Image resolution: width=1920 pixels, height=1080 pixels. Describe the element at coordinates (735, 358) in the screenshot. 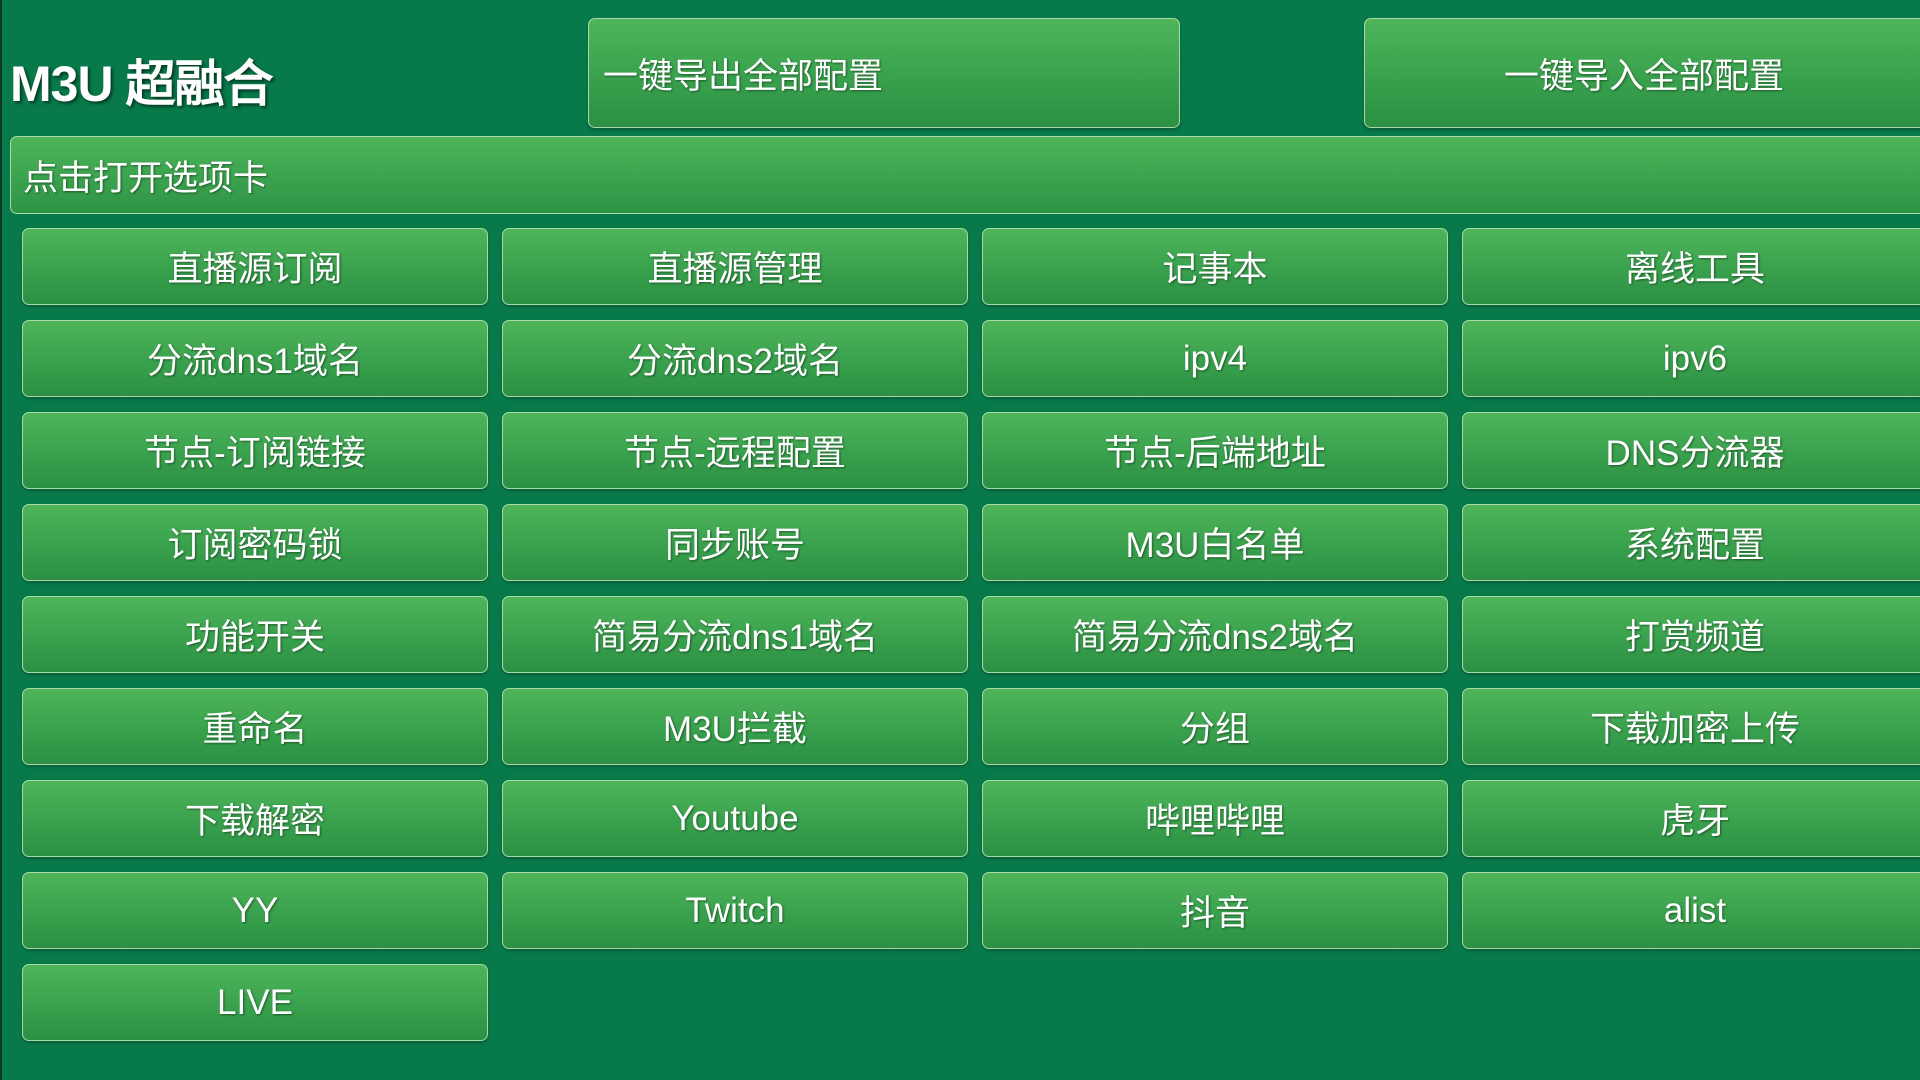

I see `menu-button-split-dns2-domain: 分流dns2域名` at that location.